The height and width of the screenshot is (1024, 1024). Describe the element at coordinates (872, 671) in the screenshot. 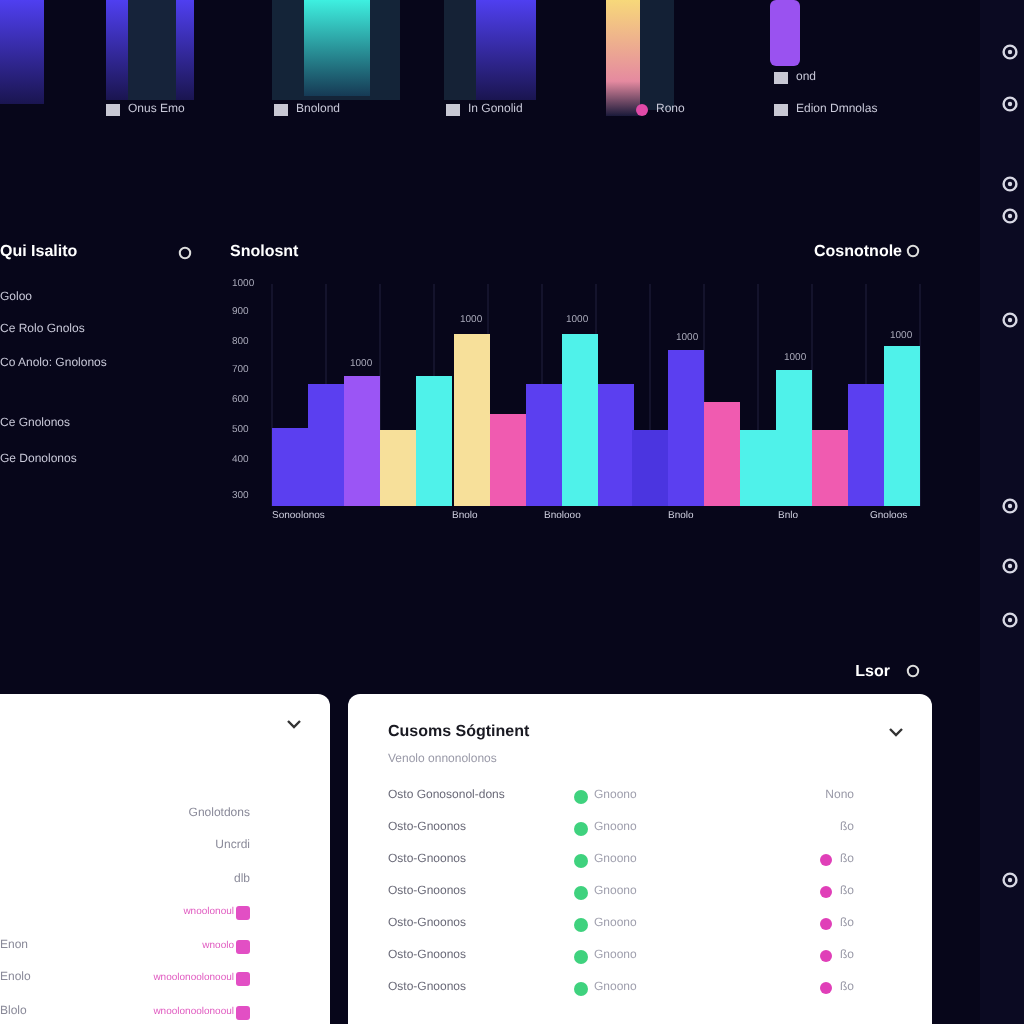

I see `section-label: Lsor` at that location.